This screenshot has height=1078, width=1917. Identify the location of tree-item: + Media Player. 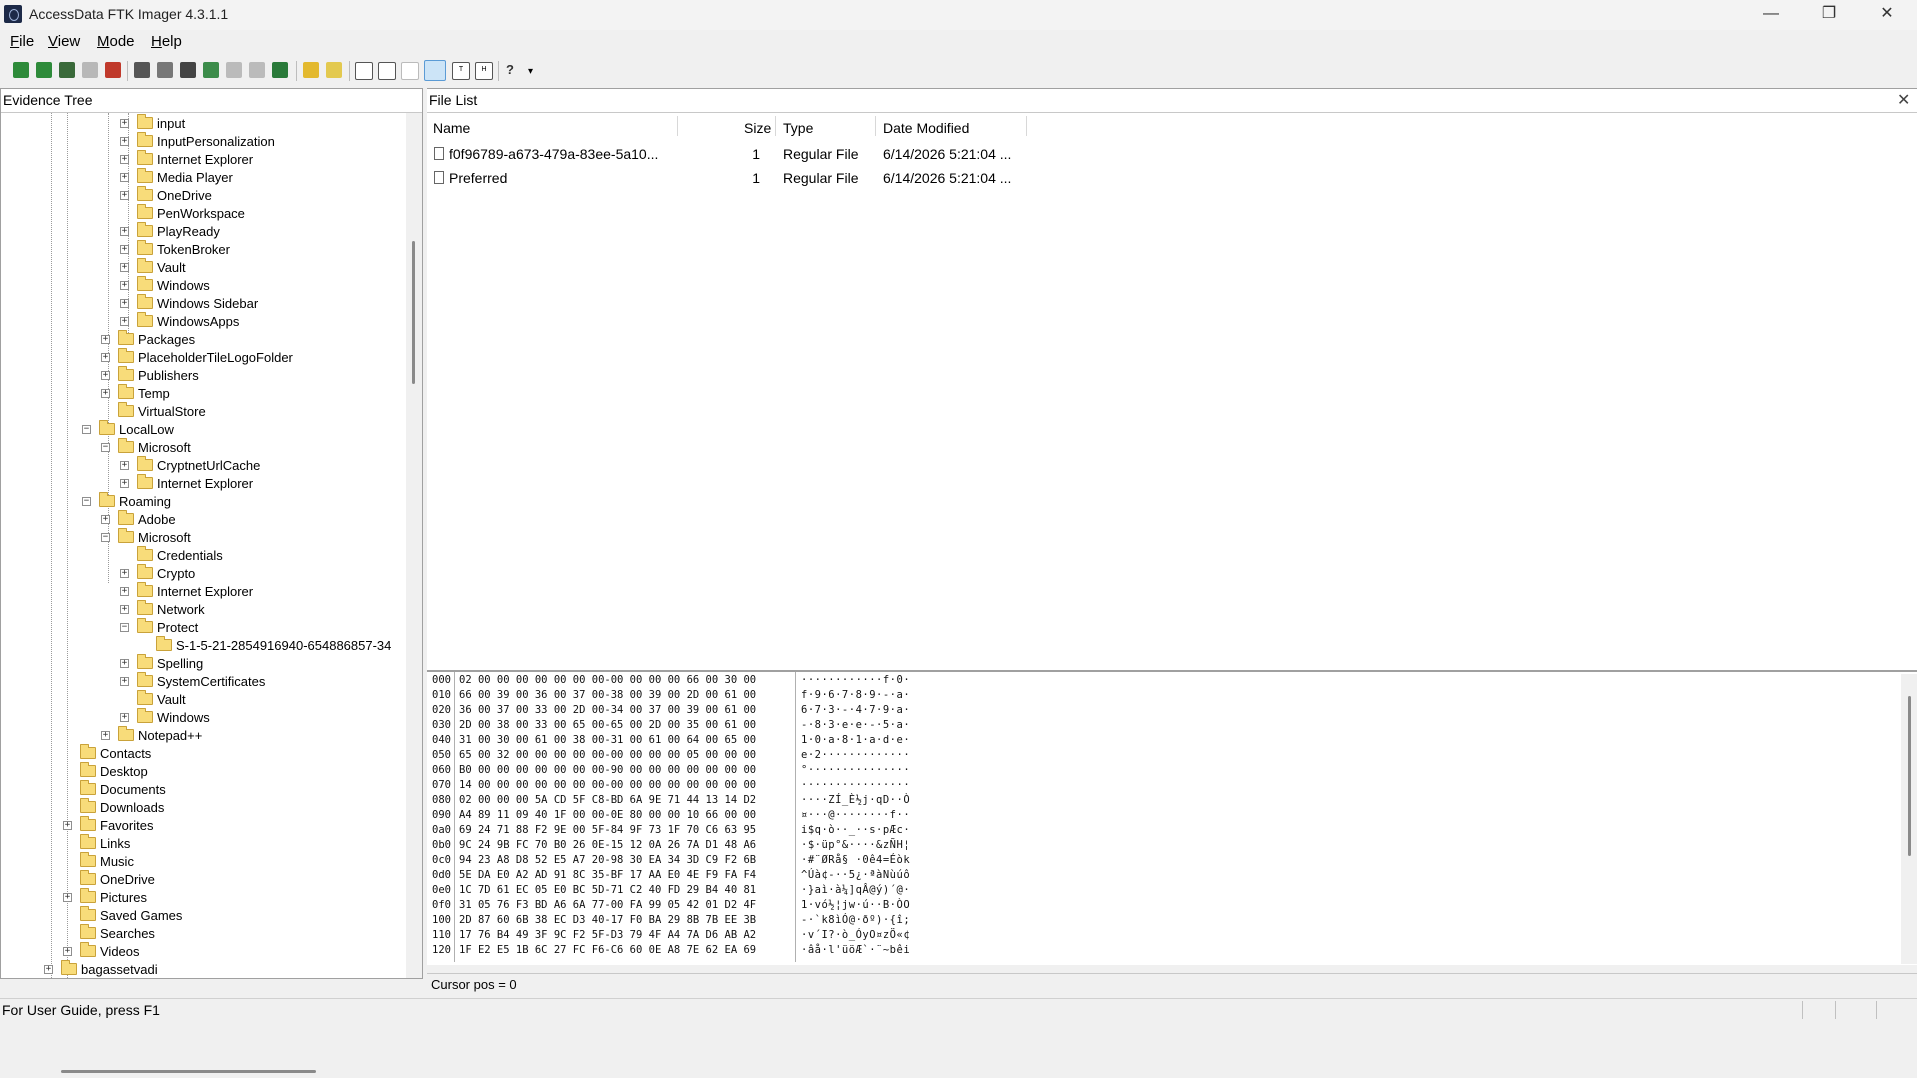
(203, 177).